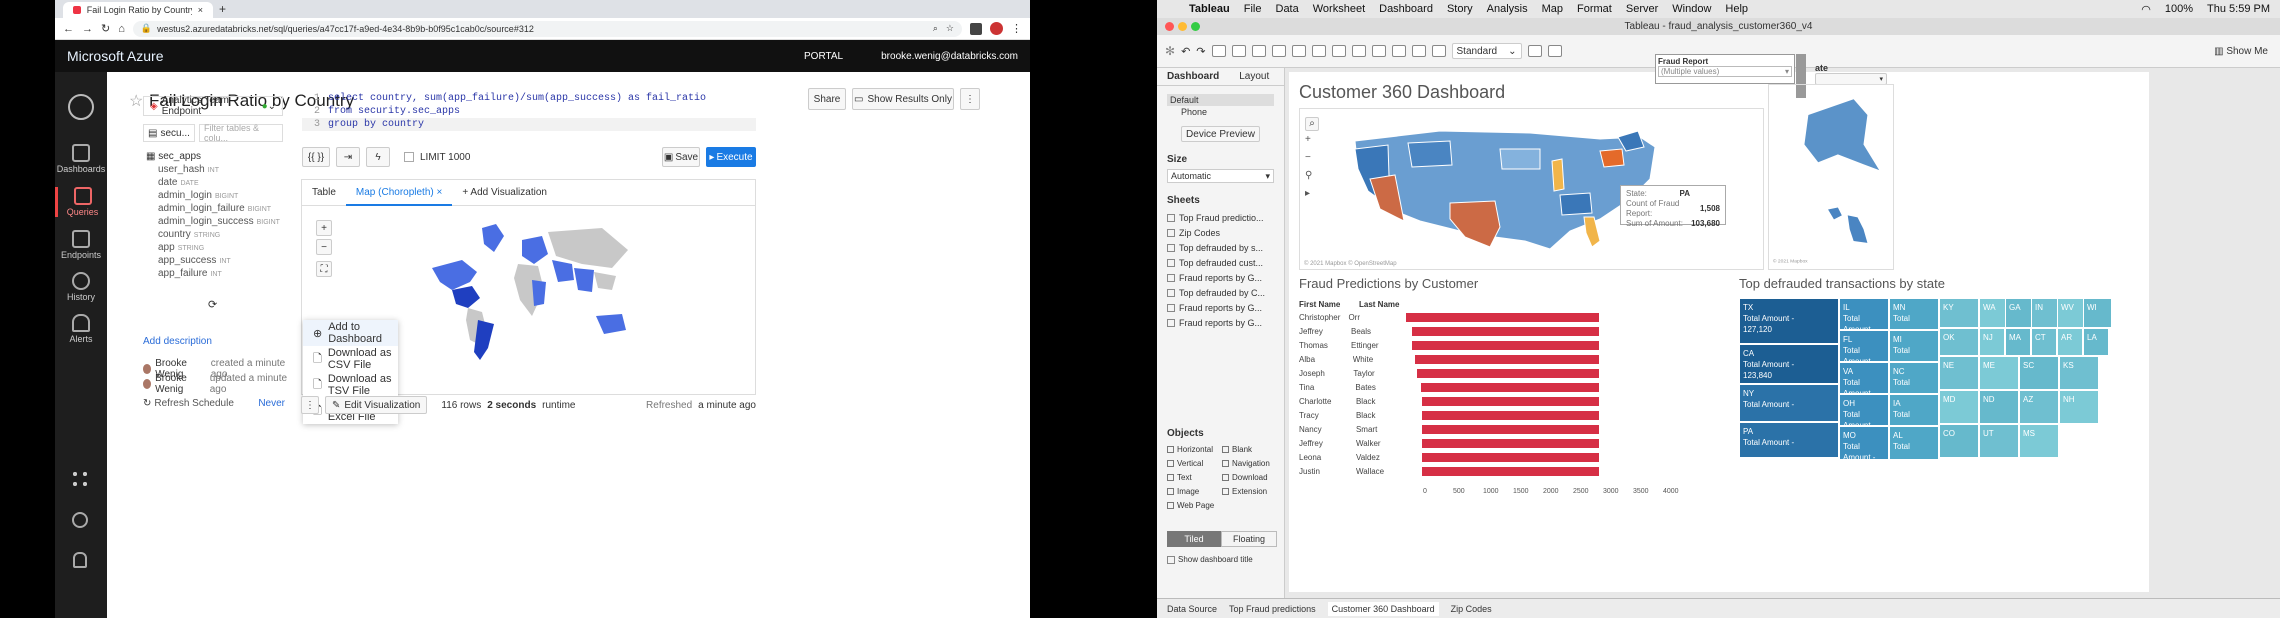 The height and width of the screenshot is (618, 2280). Describe the element at coordinates (1220, 134) in the screenshot. I see `device-preview-button: Device Preview` at that location.